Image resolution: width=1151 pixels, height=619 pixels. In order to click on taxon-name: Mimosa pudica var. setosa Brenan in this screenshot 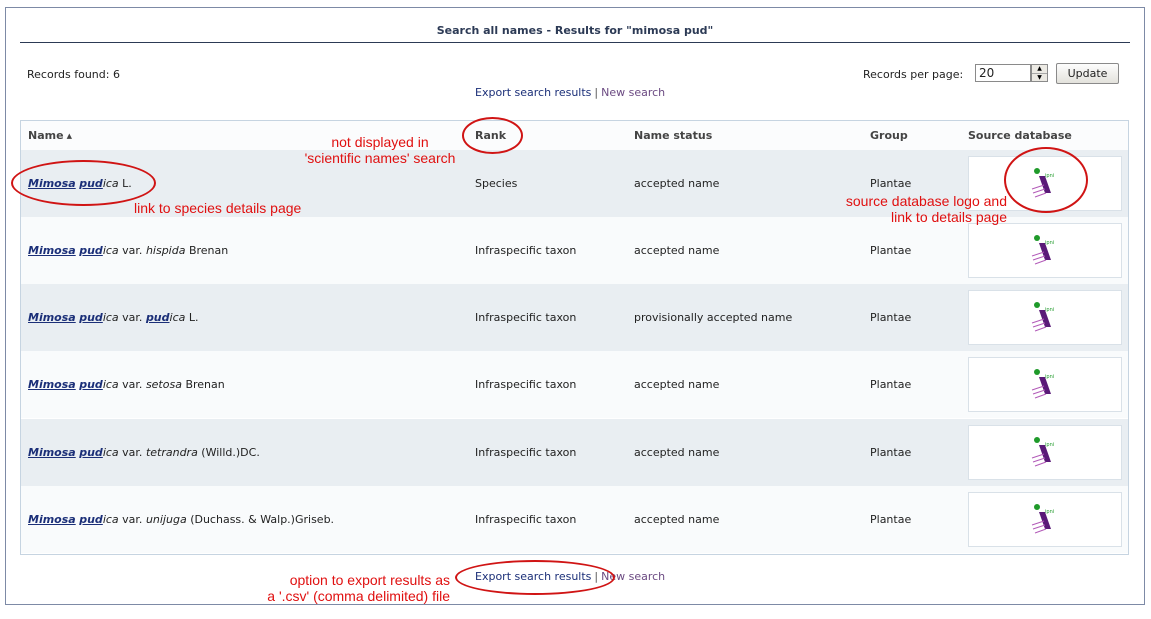, I will do `click(126, 384)`.